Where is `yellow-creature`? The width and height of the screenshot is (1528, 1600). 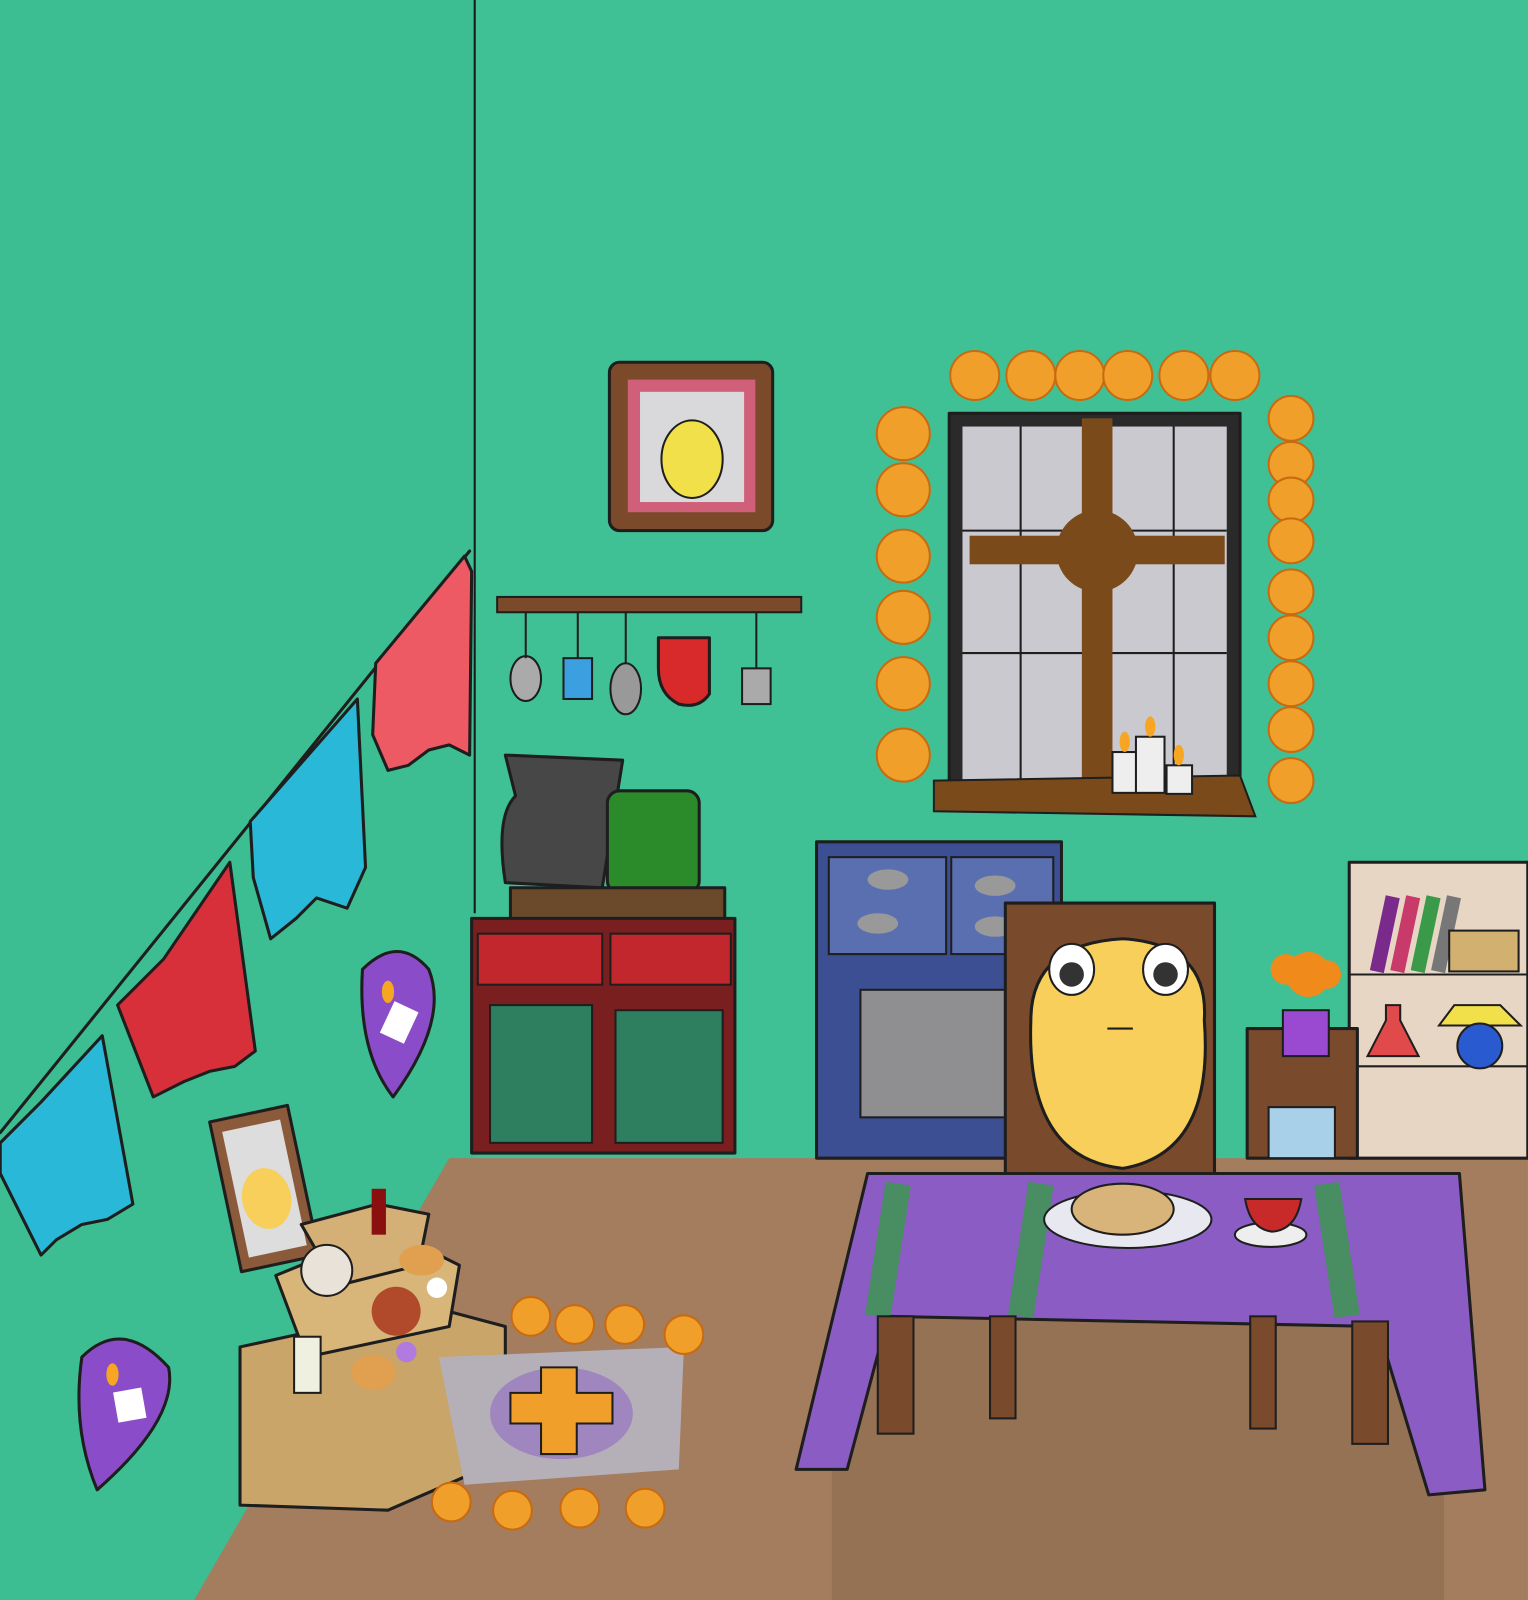 yellow-creature is located at coordinates (1118, 1053).